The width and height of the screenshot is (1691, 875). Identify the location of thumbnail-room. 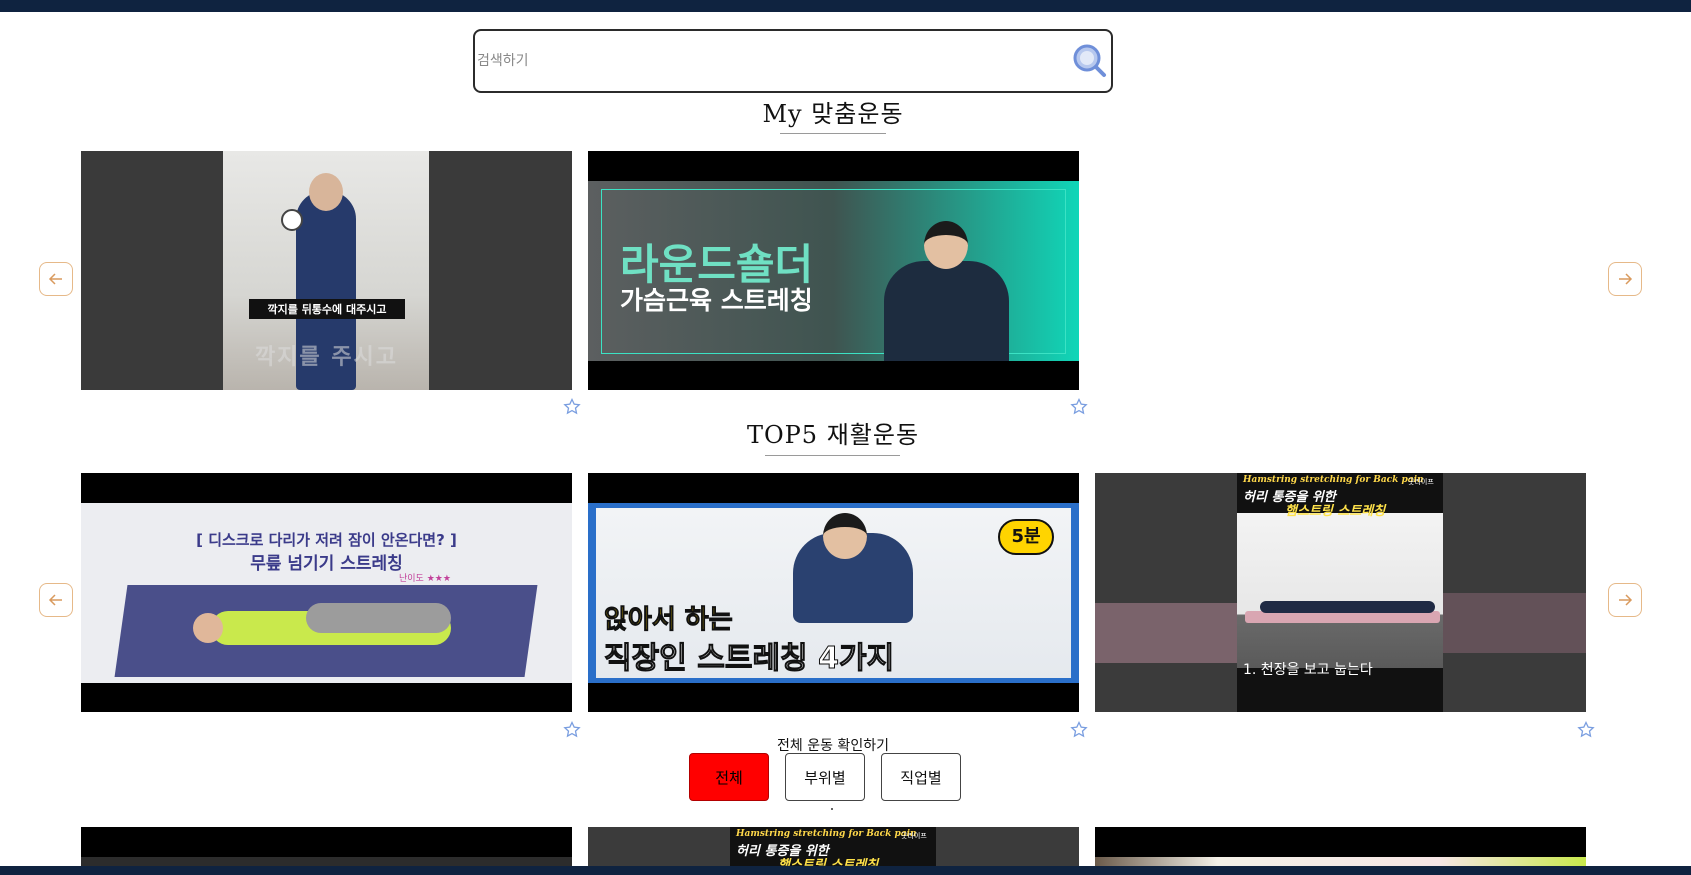
(1340, 590).